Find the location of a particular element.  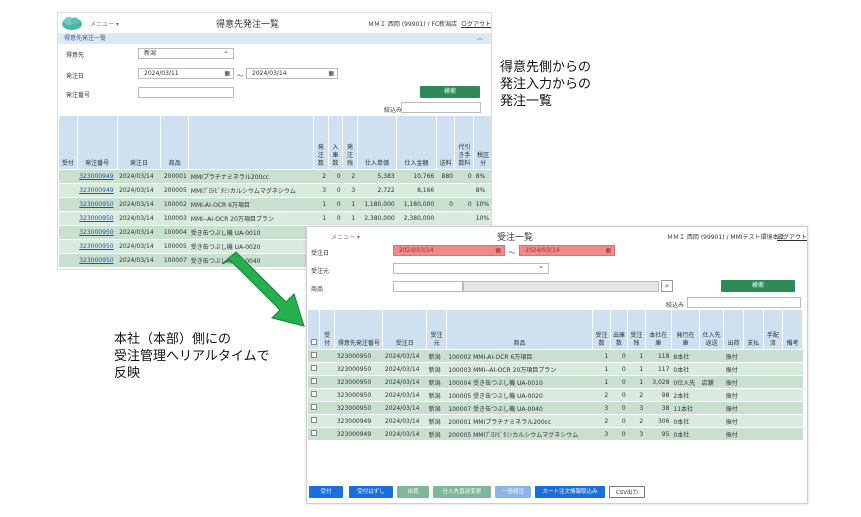

order-number-input is located at coordinates (186, 92).